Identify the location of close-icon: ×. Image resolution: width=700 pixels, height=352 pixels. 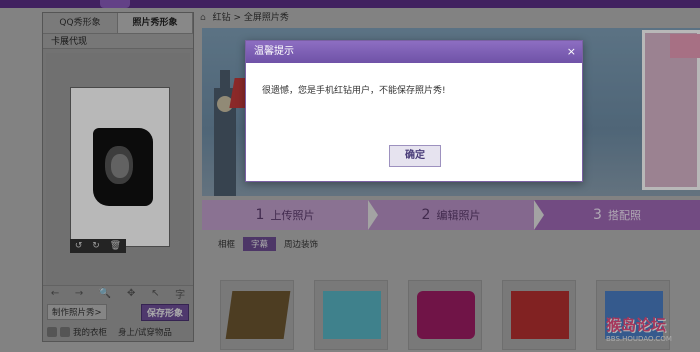
(571, 52).